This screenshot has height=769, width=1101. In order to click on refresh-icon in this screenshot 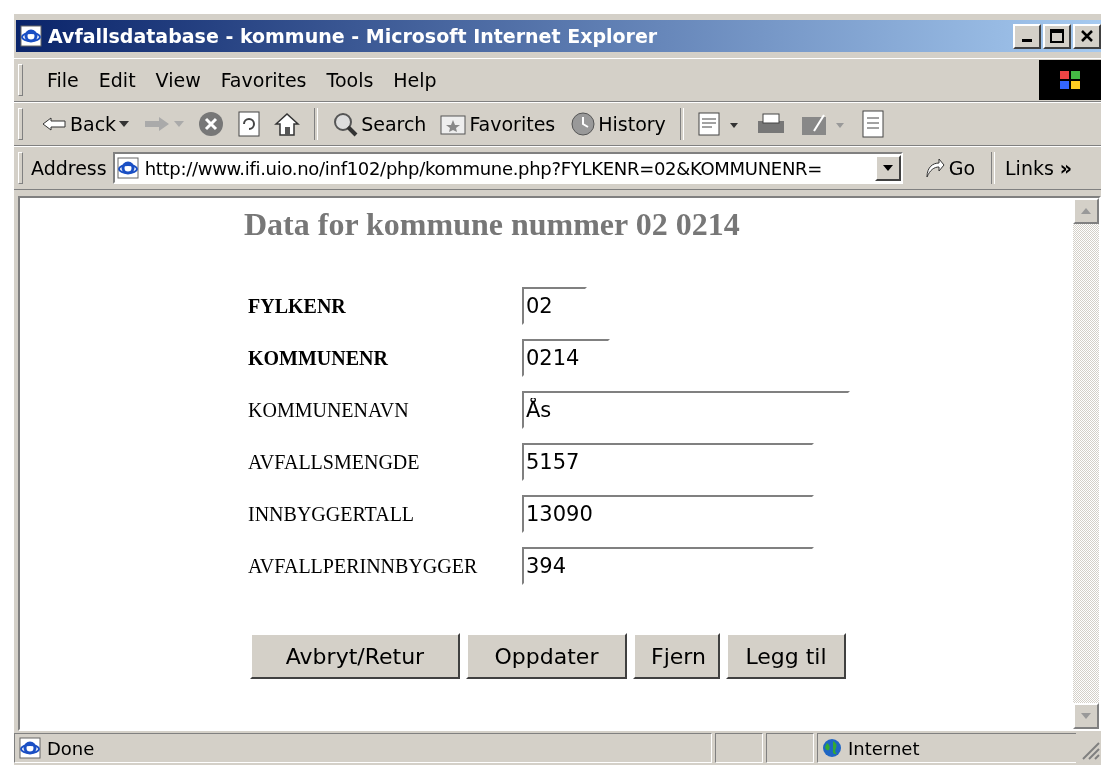, I will do `click(249, 124)`.